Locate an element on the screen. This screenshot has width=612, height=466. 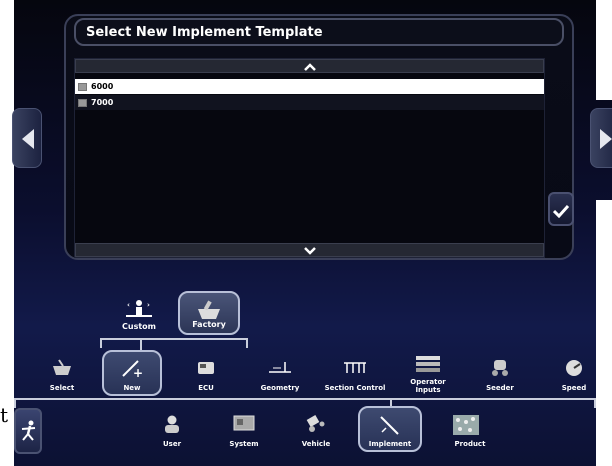
nav-user: User is located at coordinates (172, 431).